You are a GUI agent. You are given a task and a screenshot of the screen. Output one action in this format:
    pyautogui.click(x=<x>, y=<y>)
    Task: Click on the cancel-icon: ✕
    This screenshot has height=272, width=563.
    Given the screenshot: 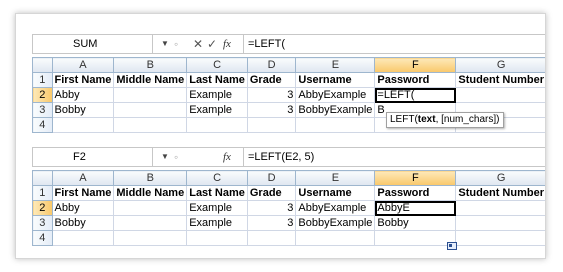 What is the action you would take?
    pyautogui.click(x=198, y=44)
    